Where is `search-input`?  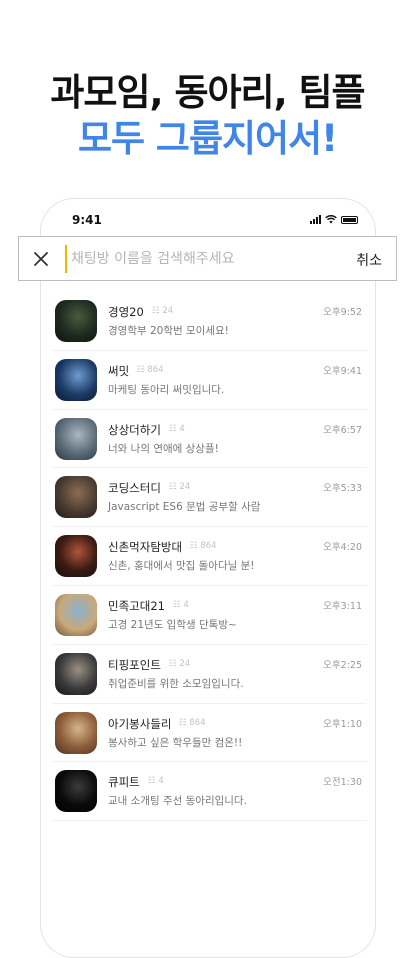 search-input is located at coordinates (203, 259).